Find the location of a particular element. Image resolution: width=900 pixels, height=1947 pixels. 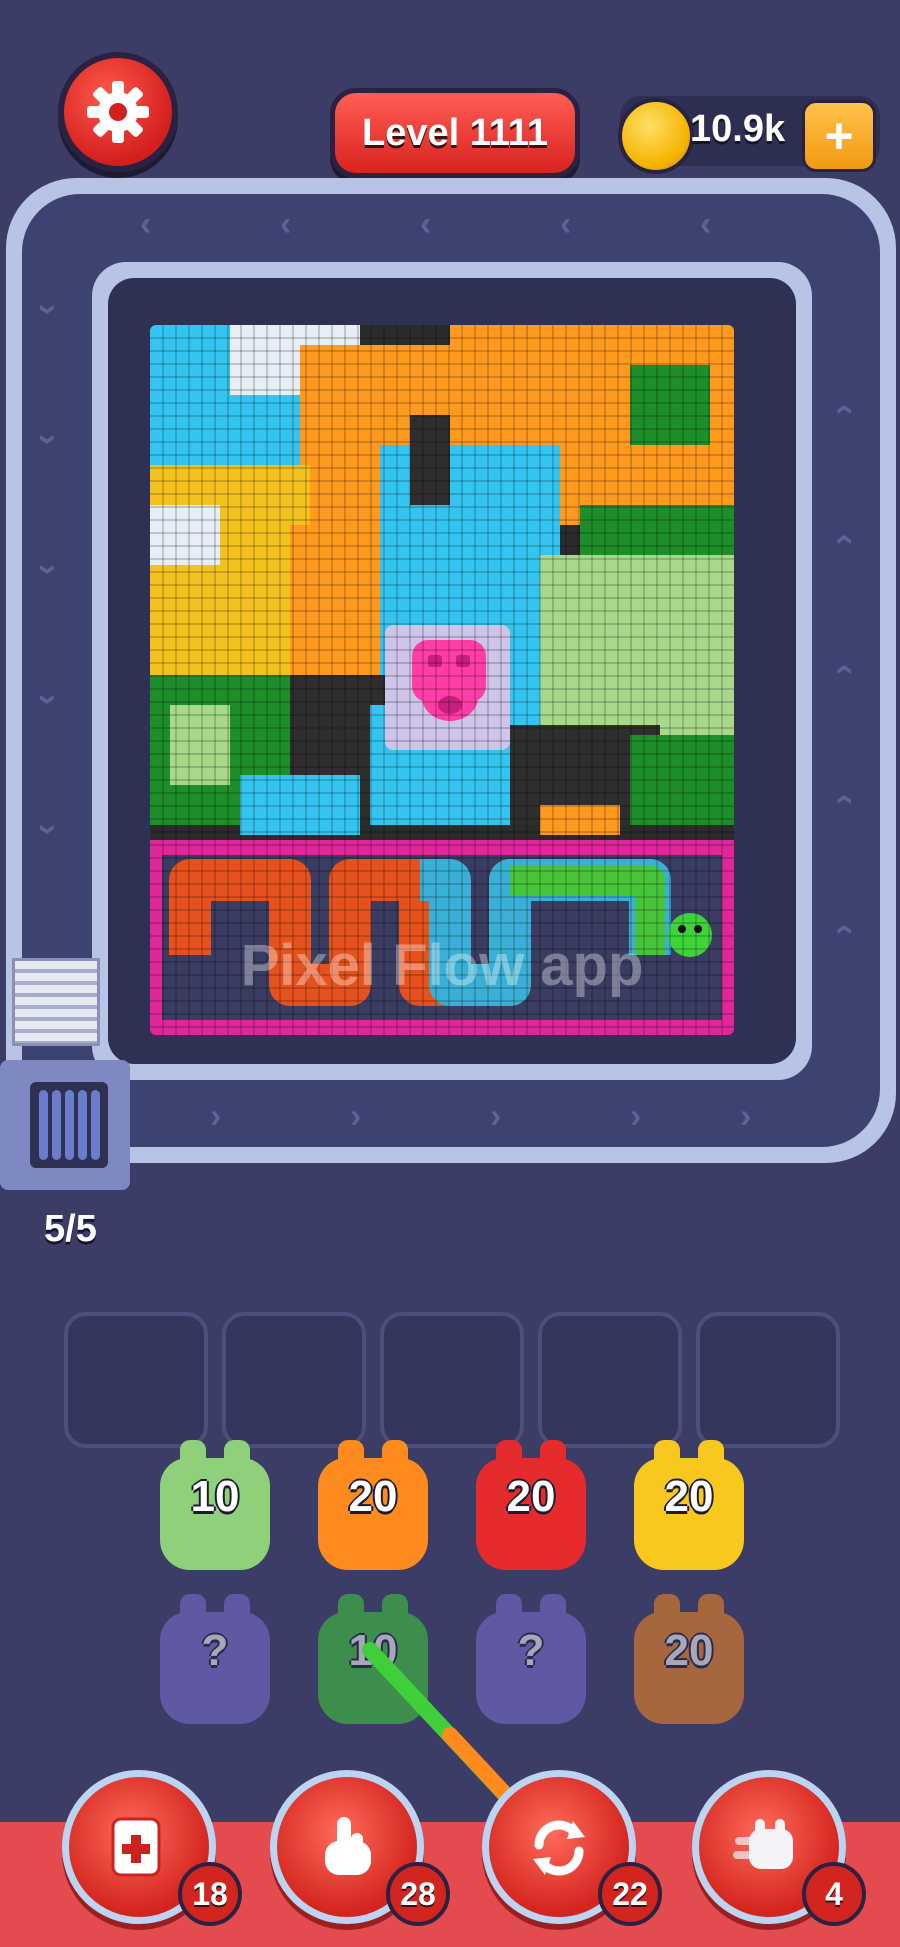

gear-icon is located at coordinates (118, 112).